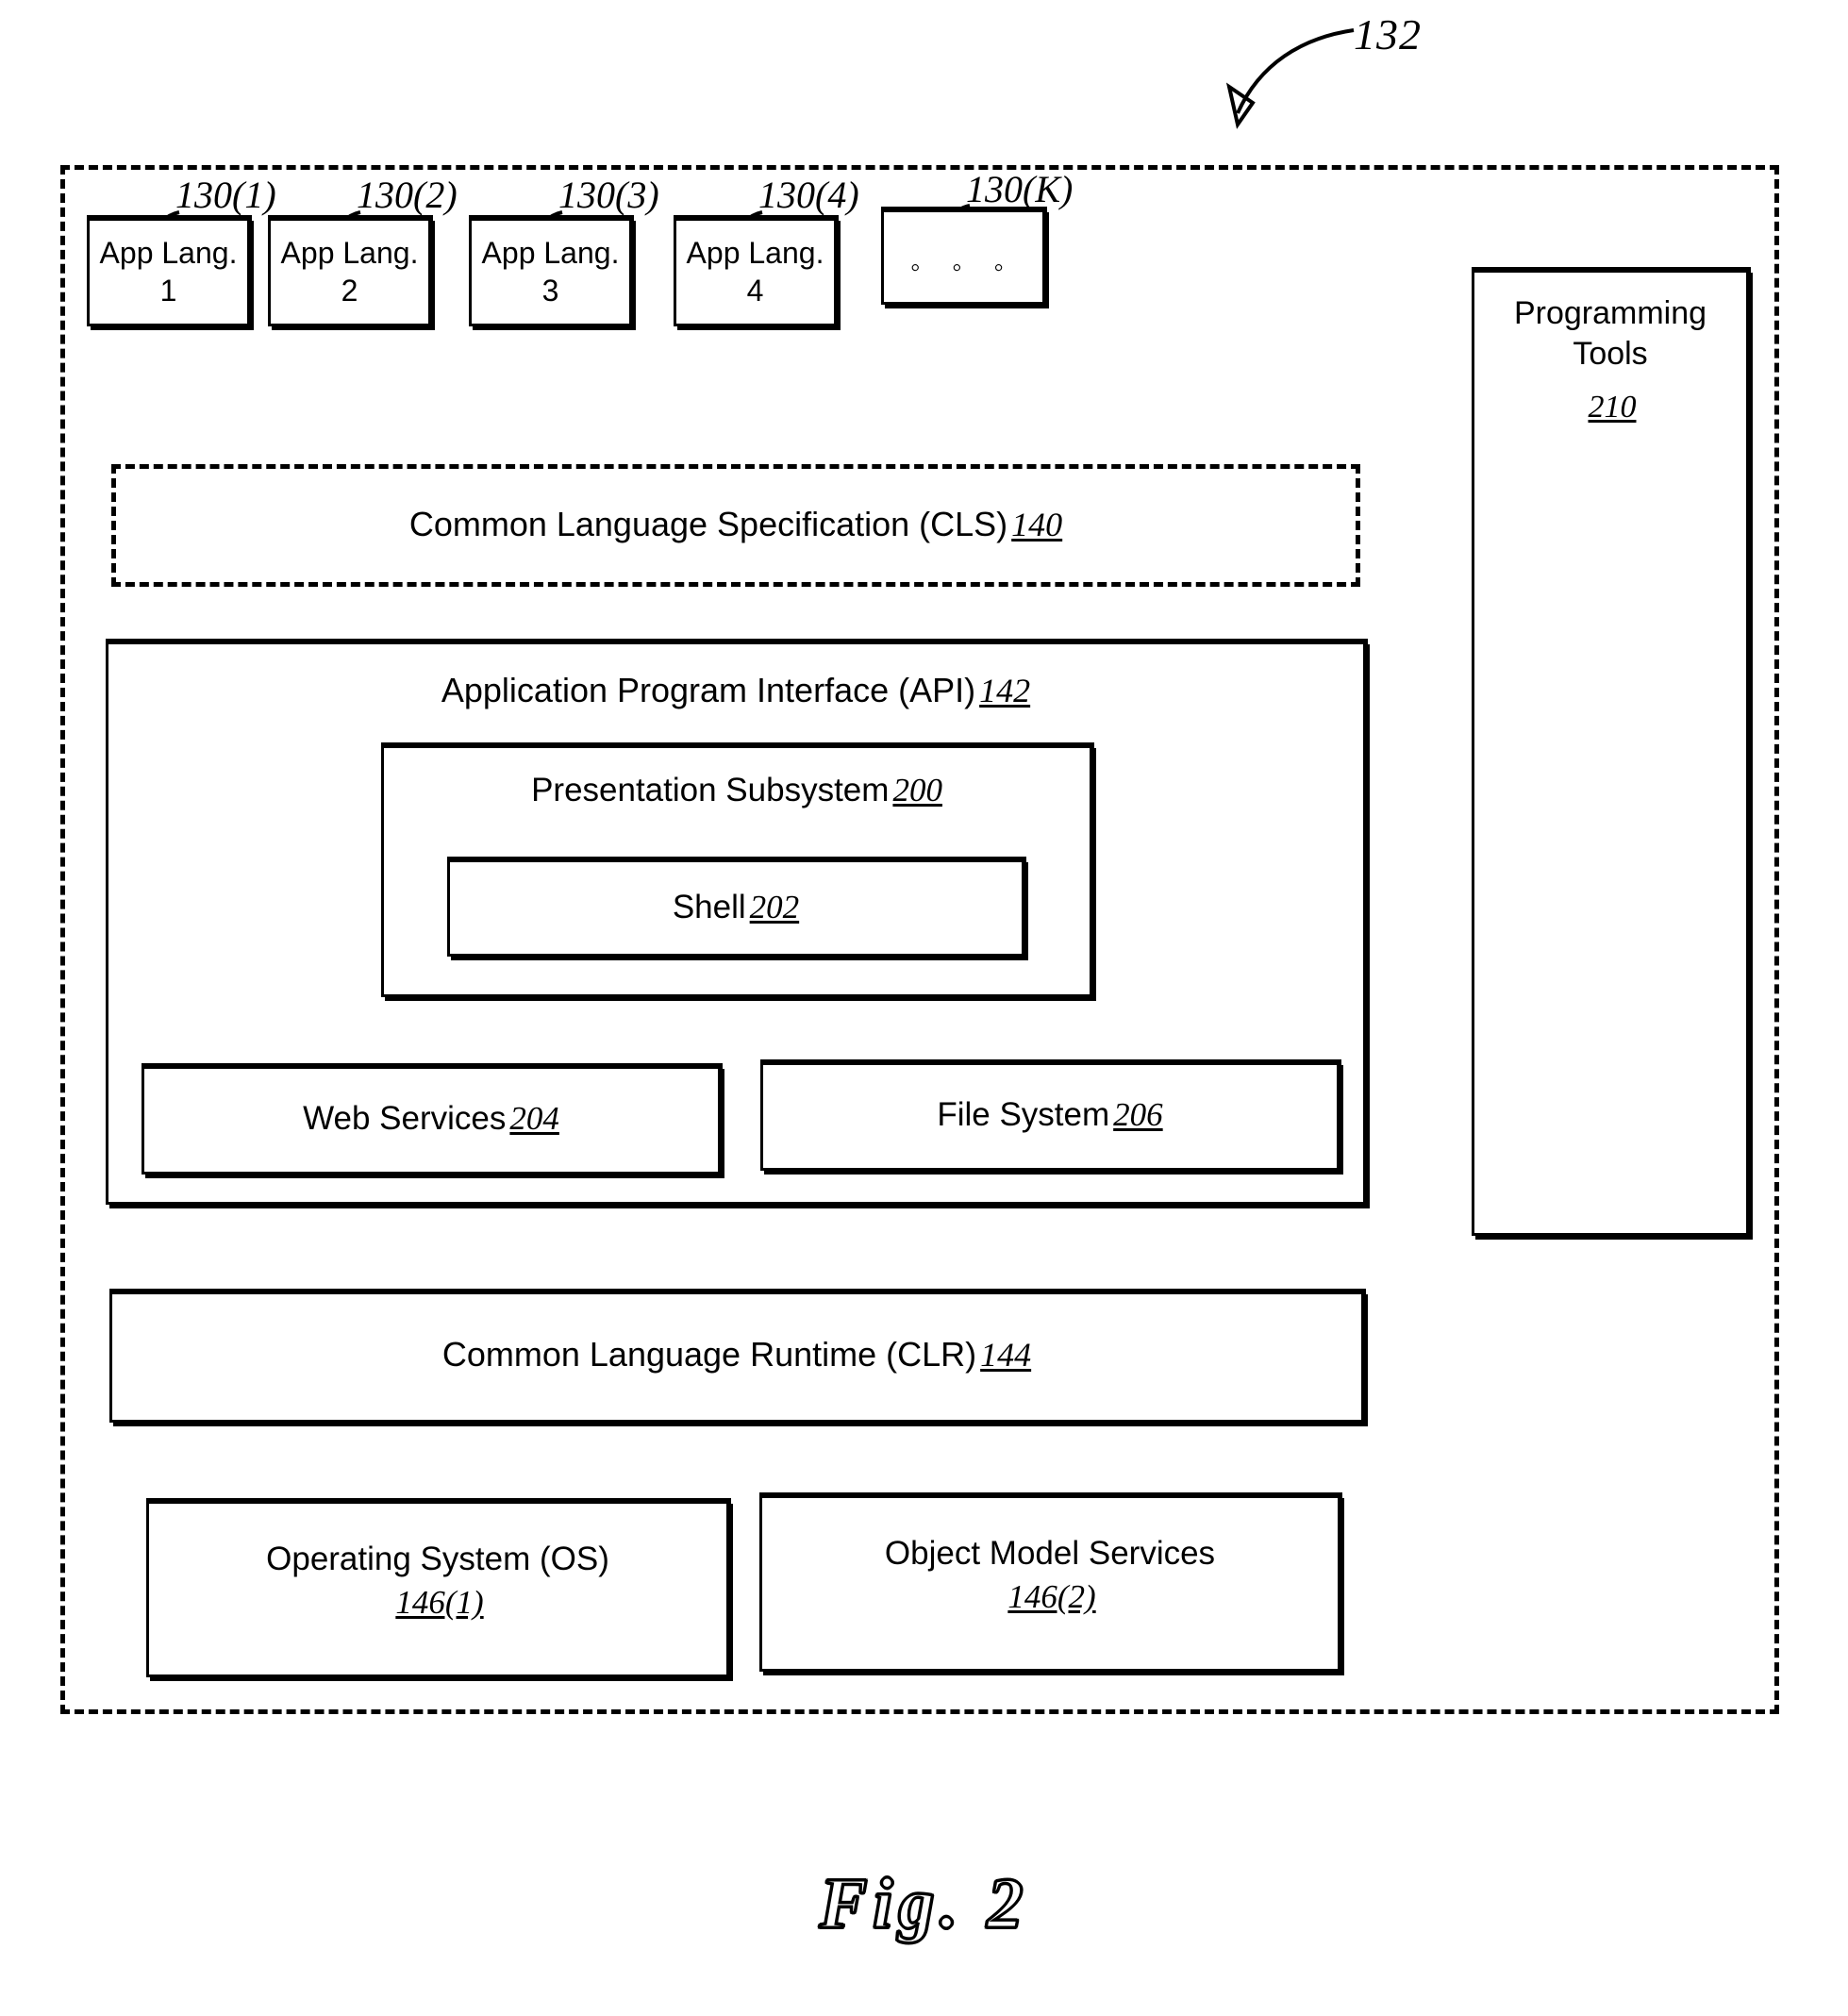 Image resolution: width=1848 pixels, height=2016 pixels. I want to click on app-lang-3-number: 3, so click(550, 291).